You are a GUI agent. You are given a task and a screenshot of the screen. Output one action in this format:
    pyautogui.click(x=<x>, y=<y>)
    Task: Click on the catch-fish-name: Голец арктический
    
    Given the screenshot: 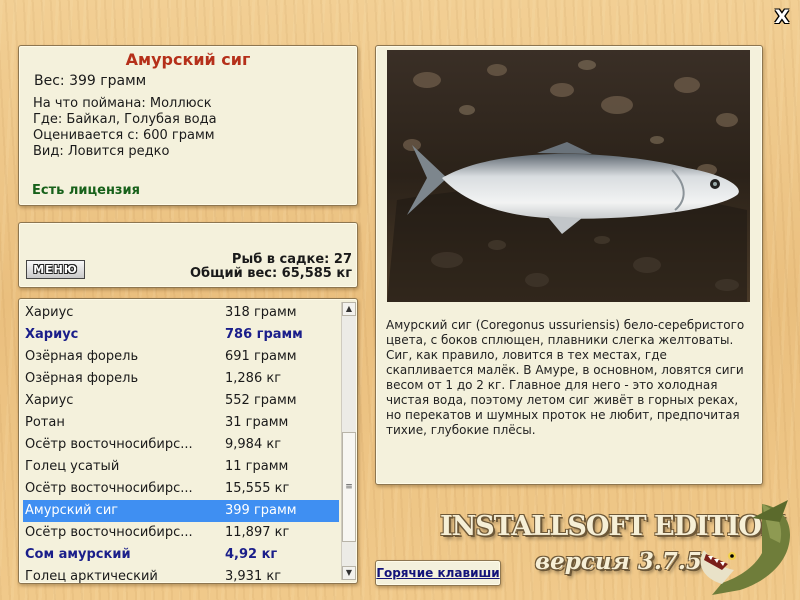 What is the action you would take?
    pyautogui.click(x=91, y=576)
    